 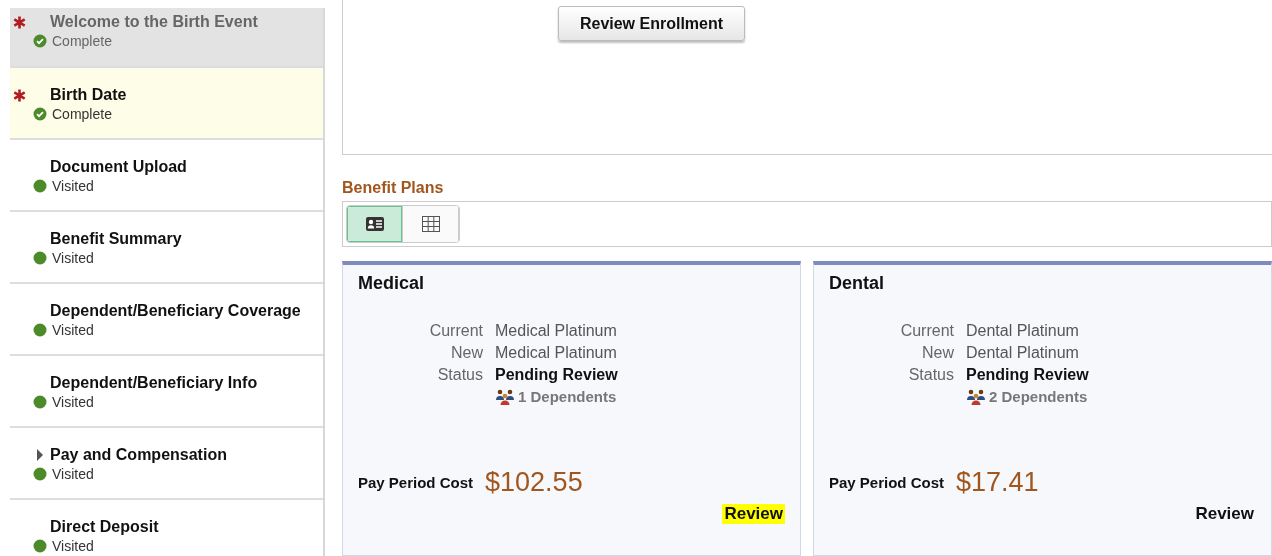 I want to click on cost-amount: $102.55, so click(x=534, y=482).